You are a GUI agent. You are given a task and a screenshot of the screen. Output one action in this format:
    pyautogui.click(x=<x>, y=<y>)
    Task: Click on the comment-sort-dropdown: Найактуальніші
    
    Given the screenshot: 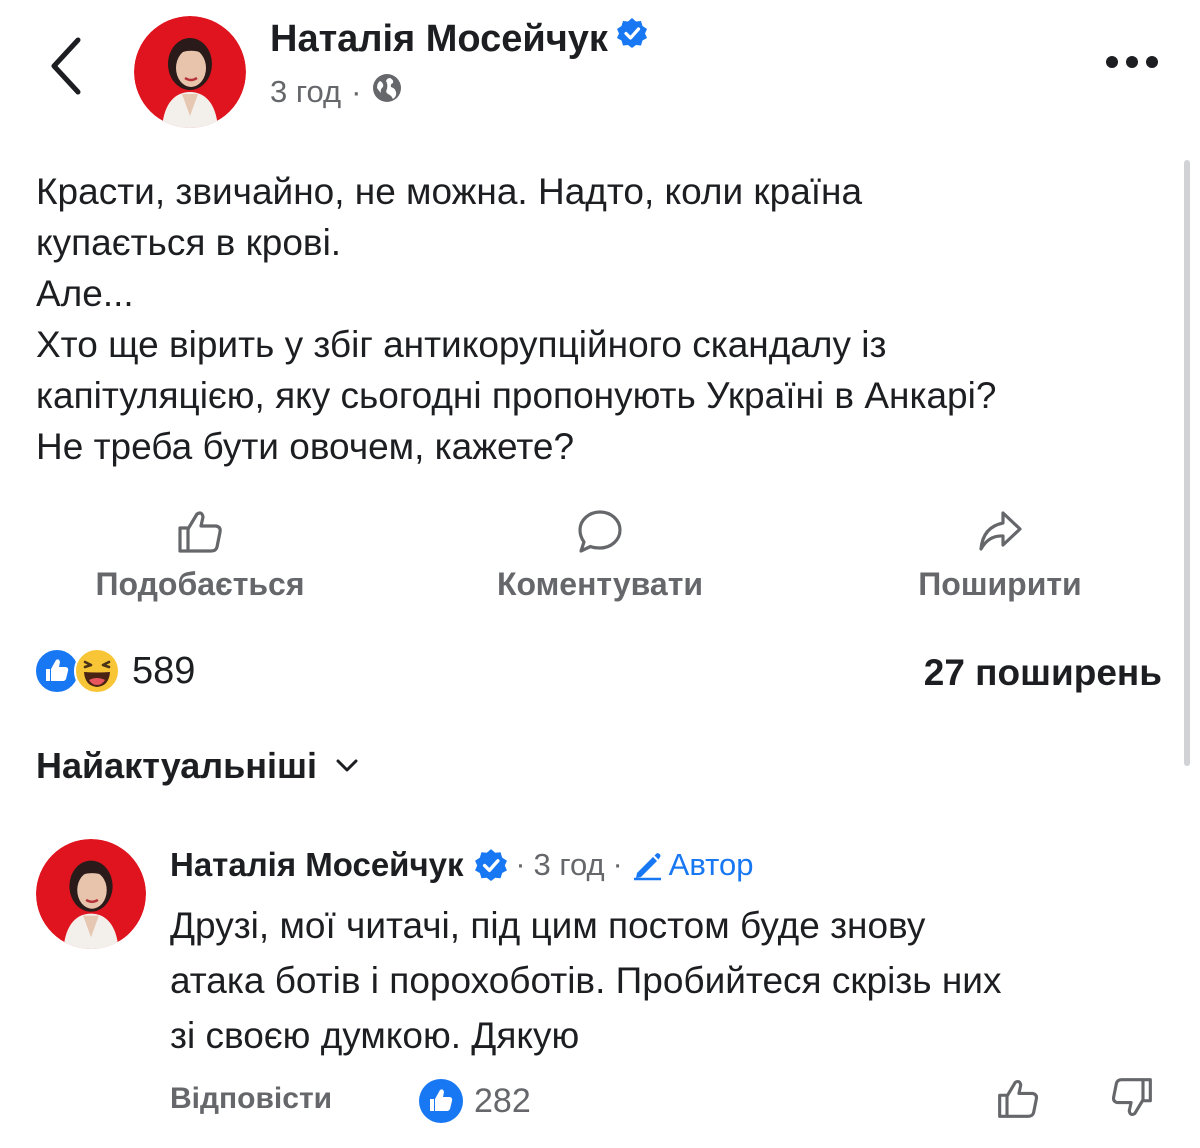 What is the action you would take?
    pyautogui.click(x=197, y=766)
    